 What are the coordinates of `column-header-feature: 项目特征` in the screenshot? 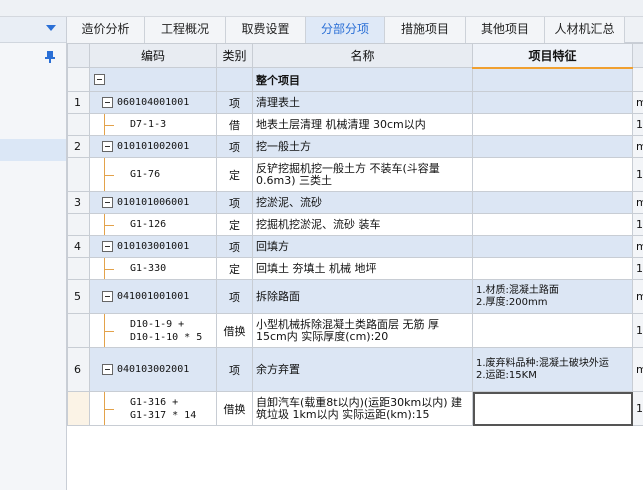 It's located at (552, 56).